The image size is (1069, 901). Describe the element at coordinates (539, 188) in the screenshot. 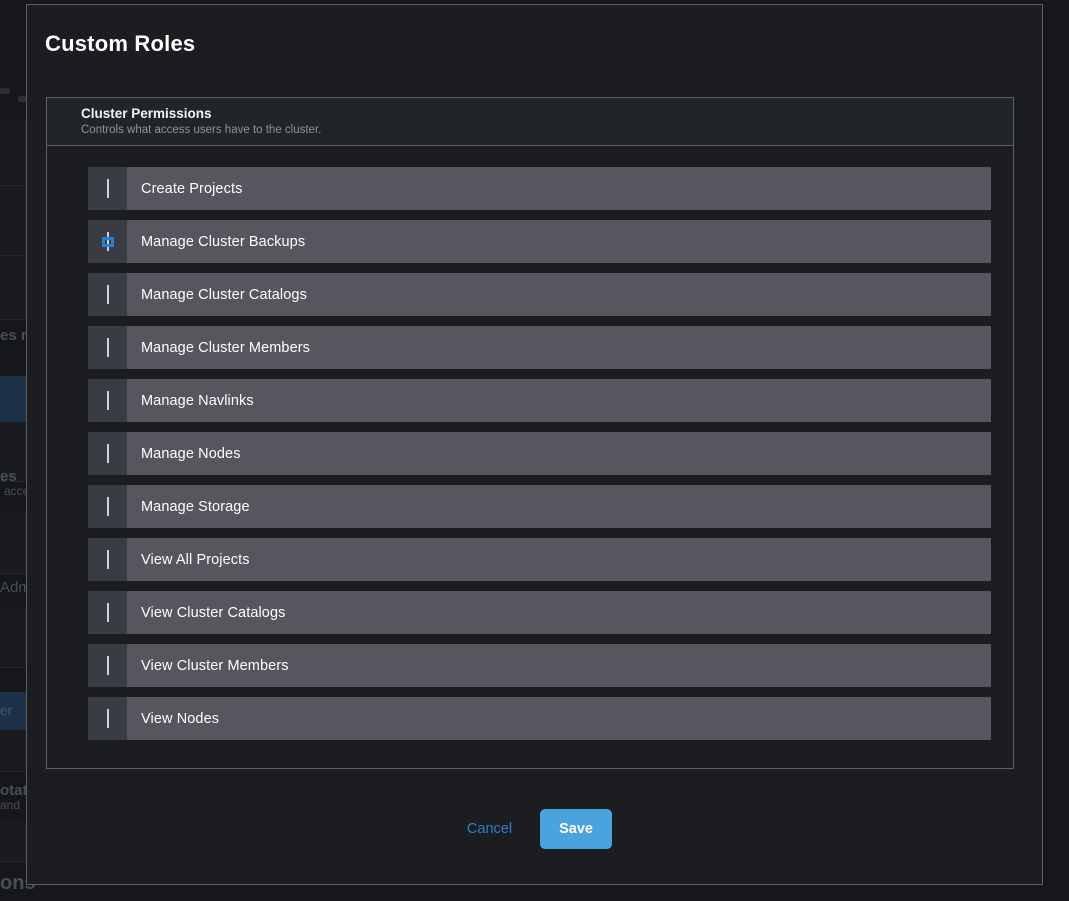

I see `permission-row: Create Projects` at that location.